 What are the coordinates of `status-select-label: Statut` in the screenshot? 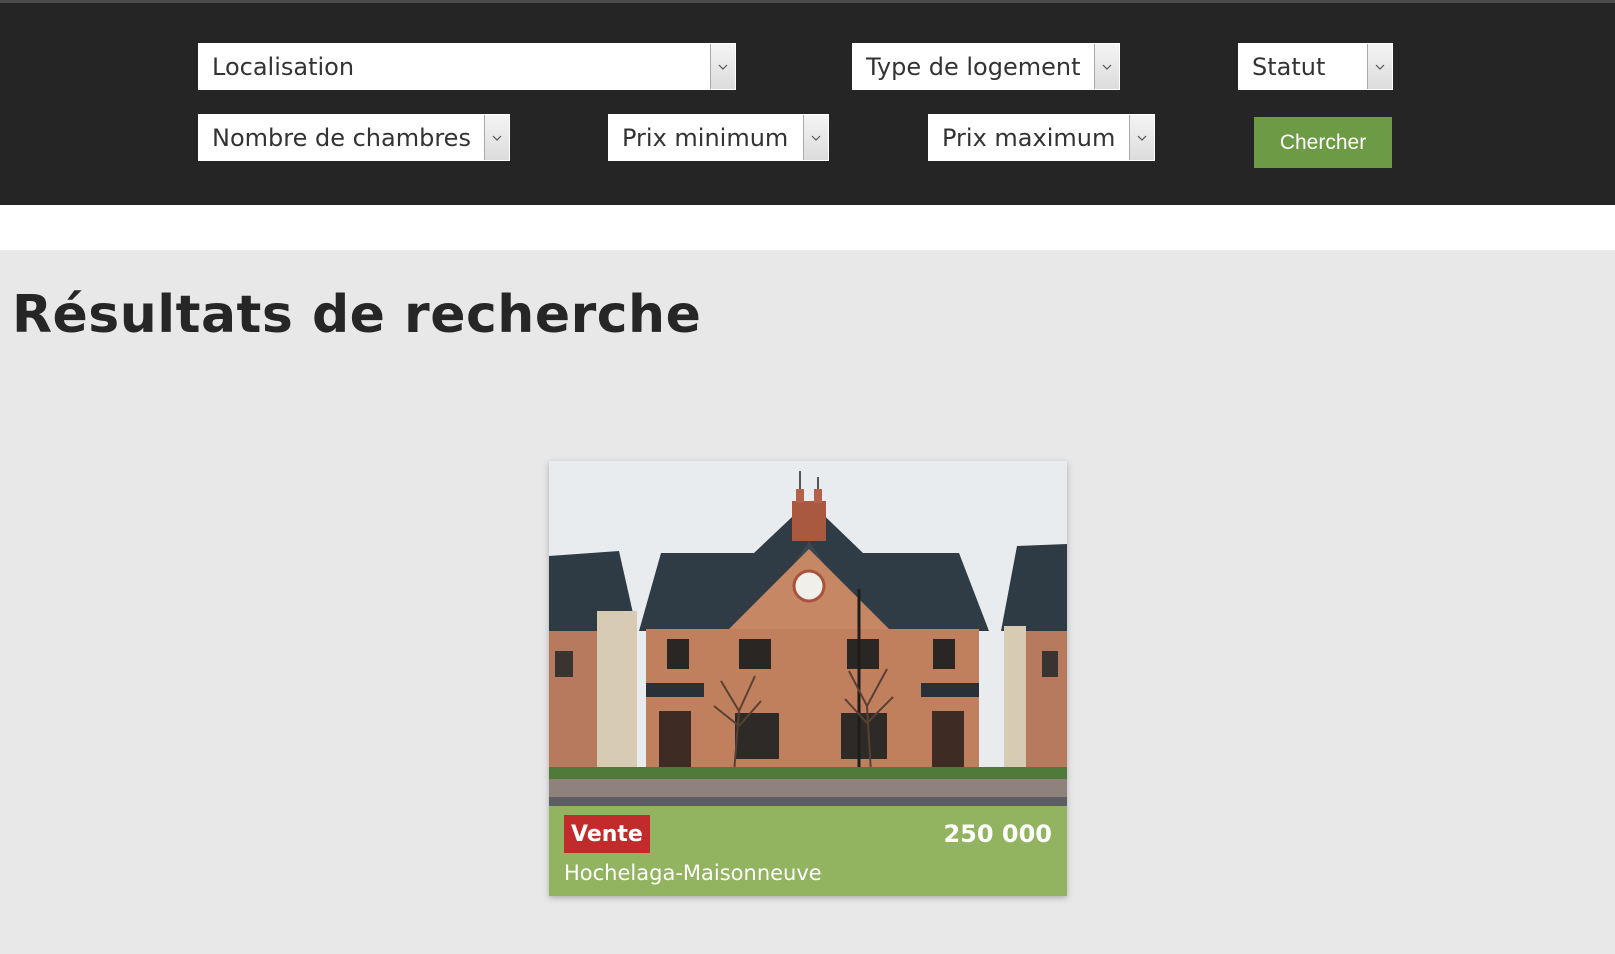 It's located at (1289, 66).